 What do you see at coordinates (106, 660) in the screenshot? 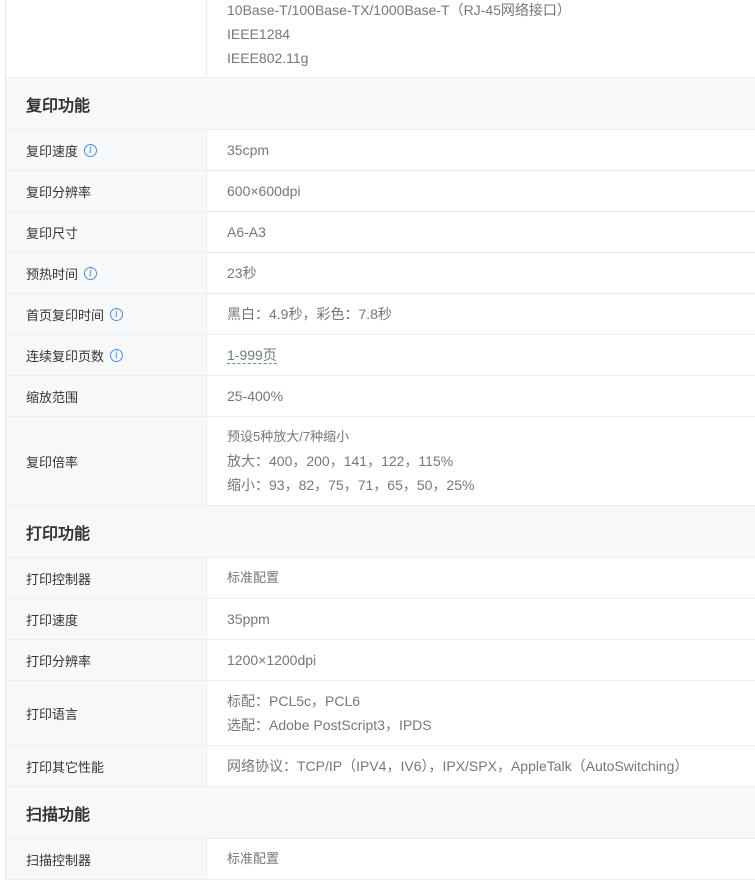
I see `spec-label: 打印分辨率` at bounding box center [106, 660].